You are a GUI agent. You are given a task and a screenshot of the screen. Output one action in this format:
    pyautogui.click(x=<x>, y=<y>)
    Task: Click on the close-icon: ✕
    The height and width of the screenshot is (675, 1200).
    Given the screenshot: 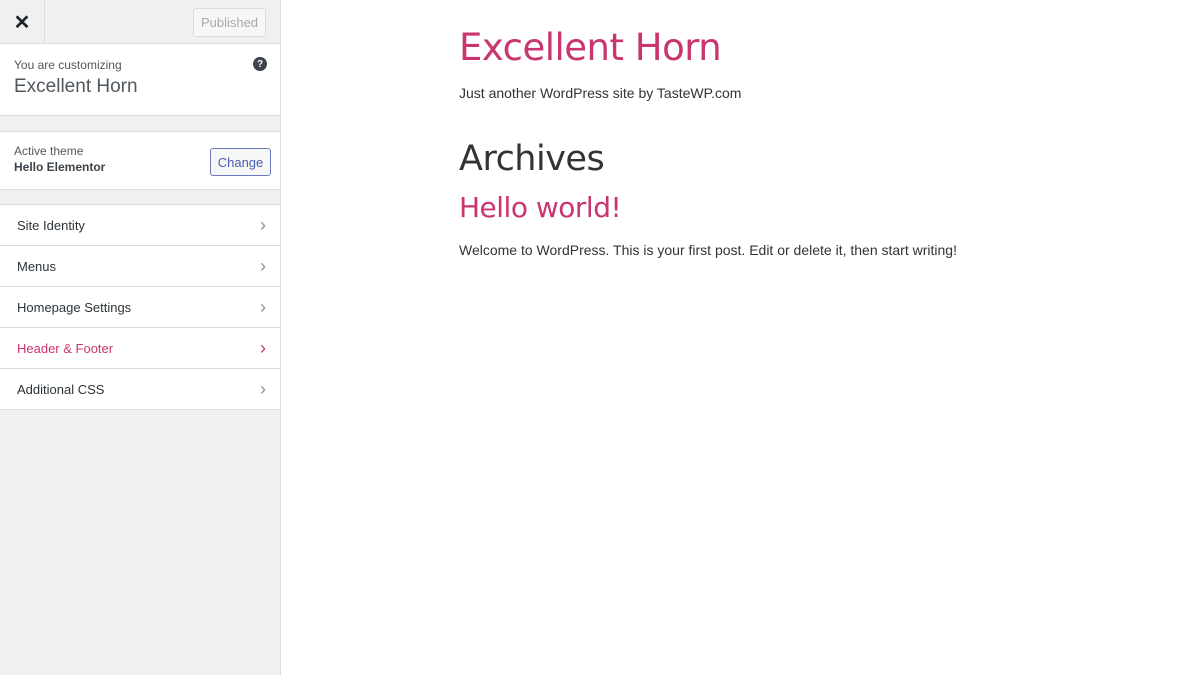 What is the action you would take?
    pyautogui.click(x=22, y=22)
    